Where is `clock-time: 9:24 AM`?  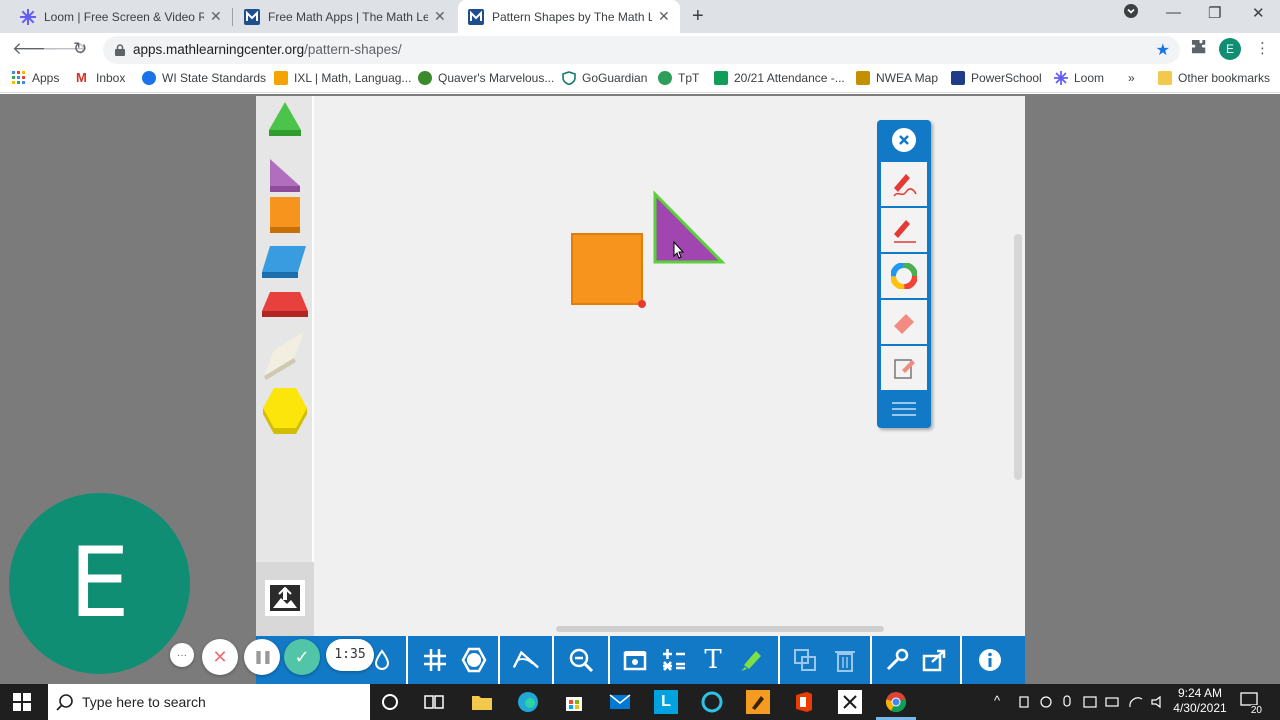
clock-time: 9:24 AM is located at coordinates (1200, 693).